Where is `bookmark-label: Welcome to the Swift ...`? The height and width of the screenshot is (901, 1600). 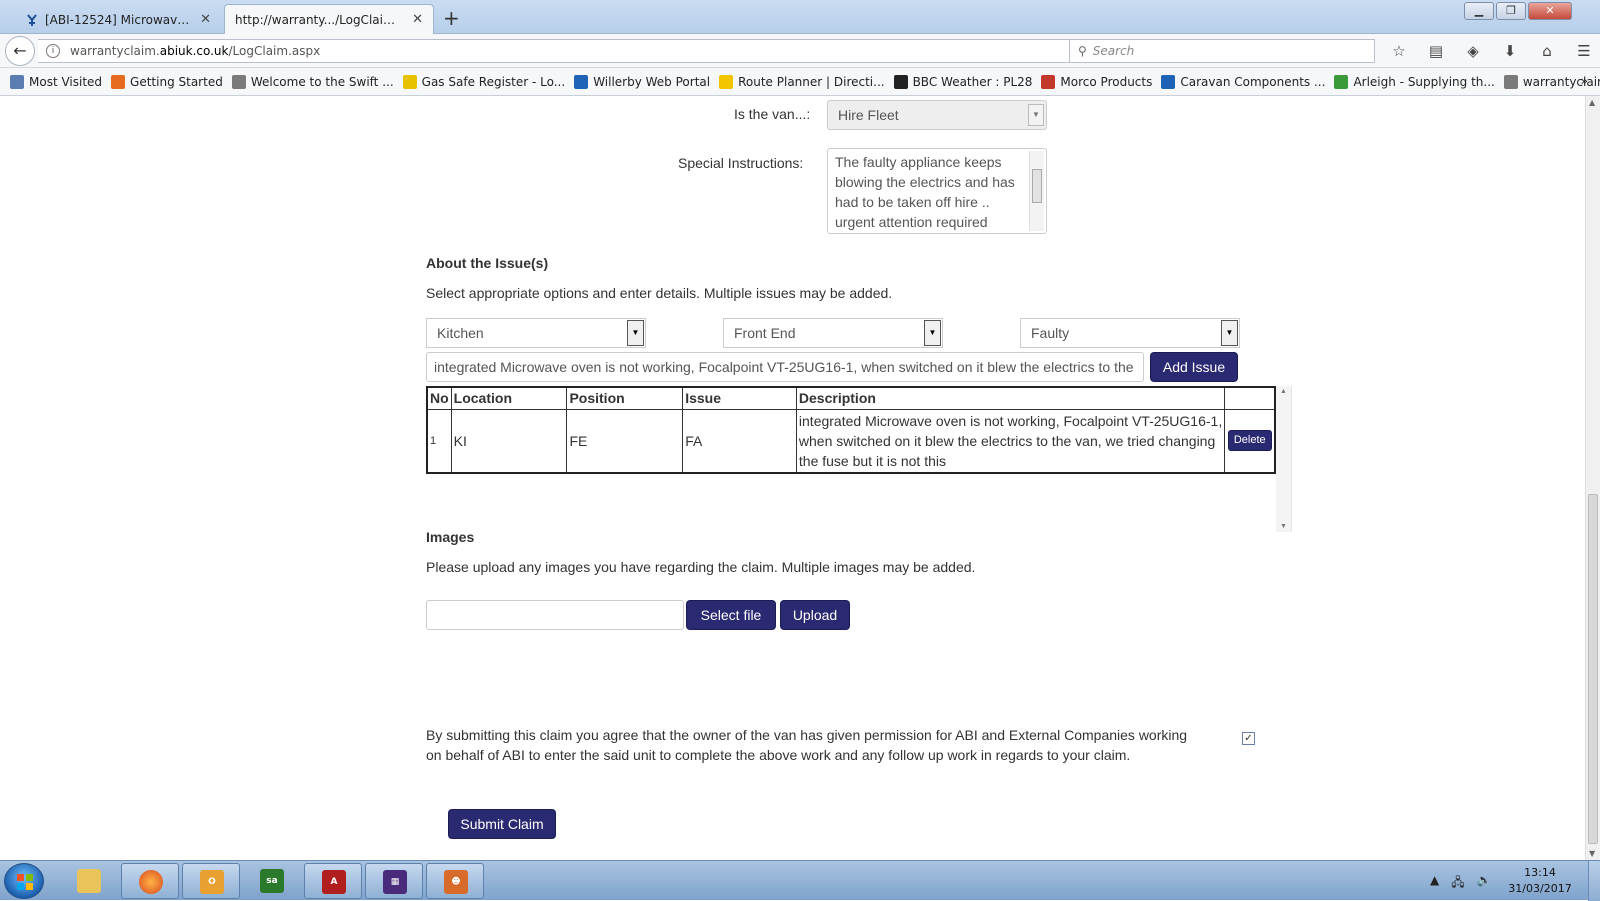
bookmark-label: Welcome to the Swift ... is located at coordinates (322, 81).